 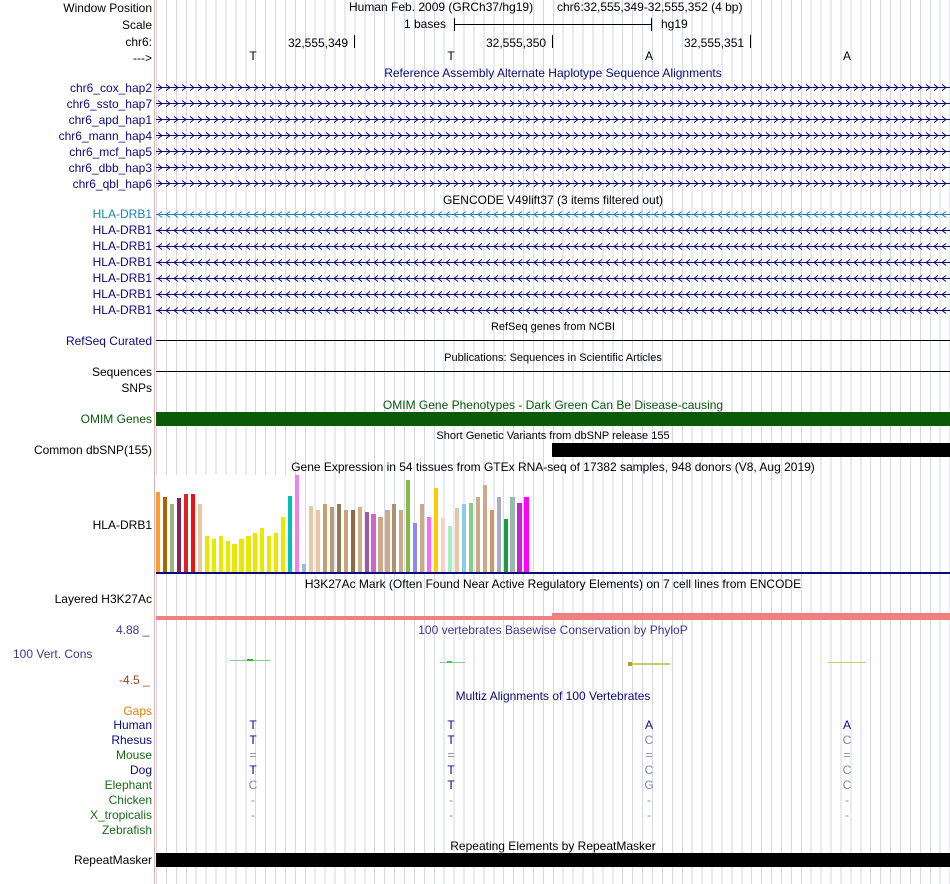 What do you see at coordinates (113, 860) in the screenshot?
I see `repeatmasker-track-label: RepeatMasker` at bounding box center [113, 860].